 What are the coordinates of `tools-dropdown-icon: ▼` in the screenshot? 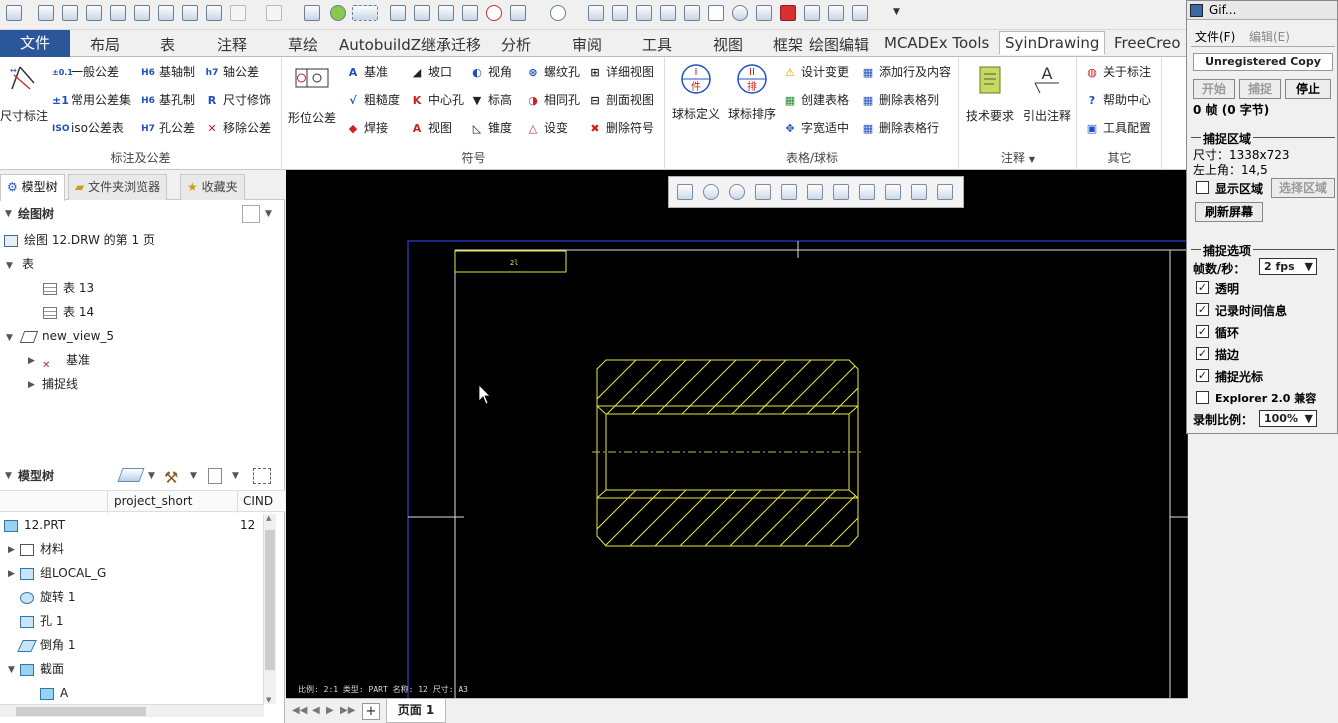 It's located at (193, 476).